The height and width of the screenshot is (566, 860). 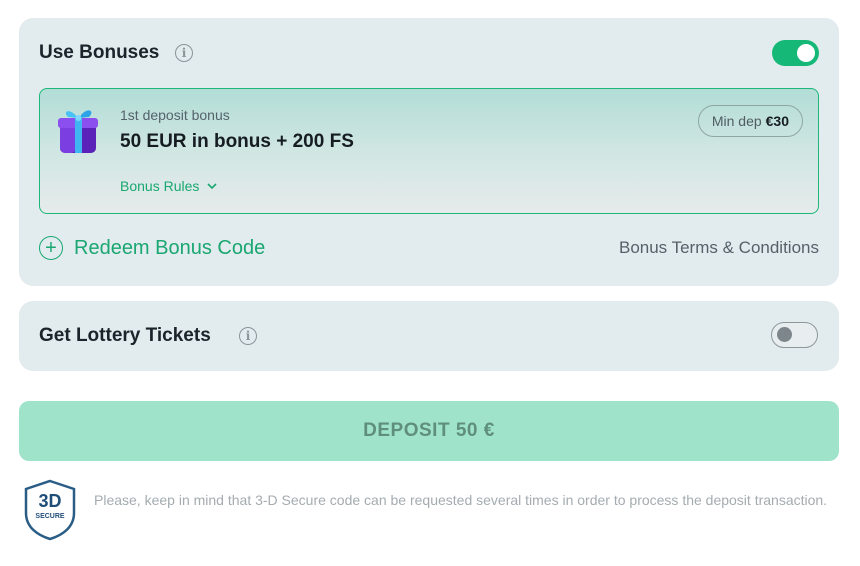 I want to click on 3d-secure-shield-icon: 3D SECURE, so click(x=50, y=510).